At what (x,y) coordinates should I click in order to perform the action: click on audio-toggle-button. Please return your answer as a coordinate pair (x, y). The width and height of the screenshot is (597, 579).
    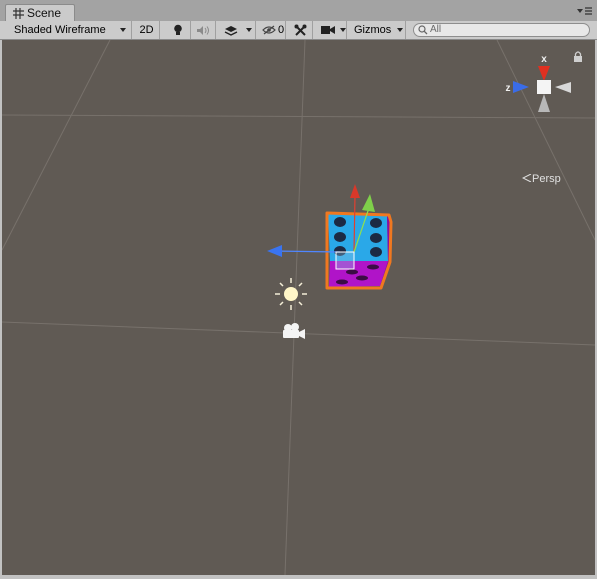
    Looking at the image, I should click on (203, 30).